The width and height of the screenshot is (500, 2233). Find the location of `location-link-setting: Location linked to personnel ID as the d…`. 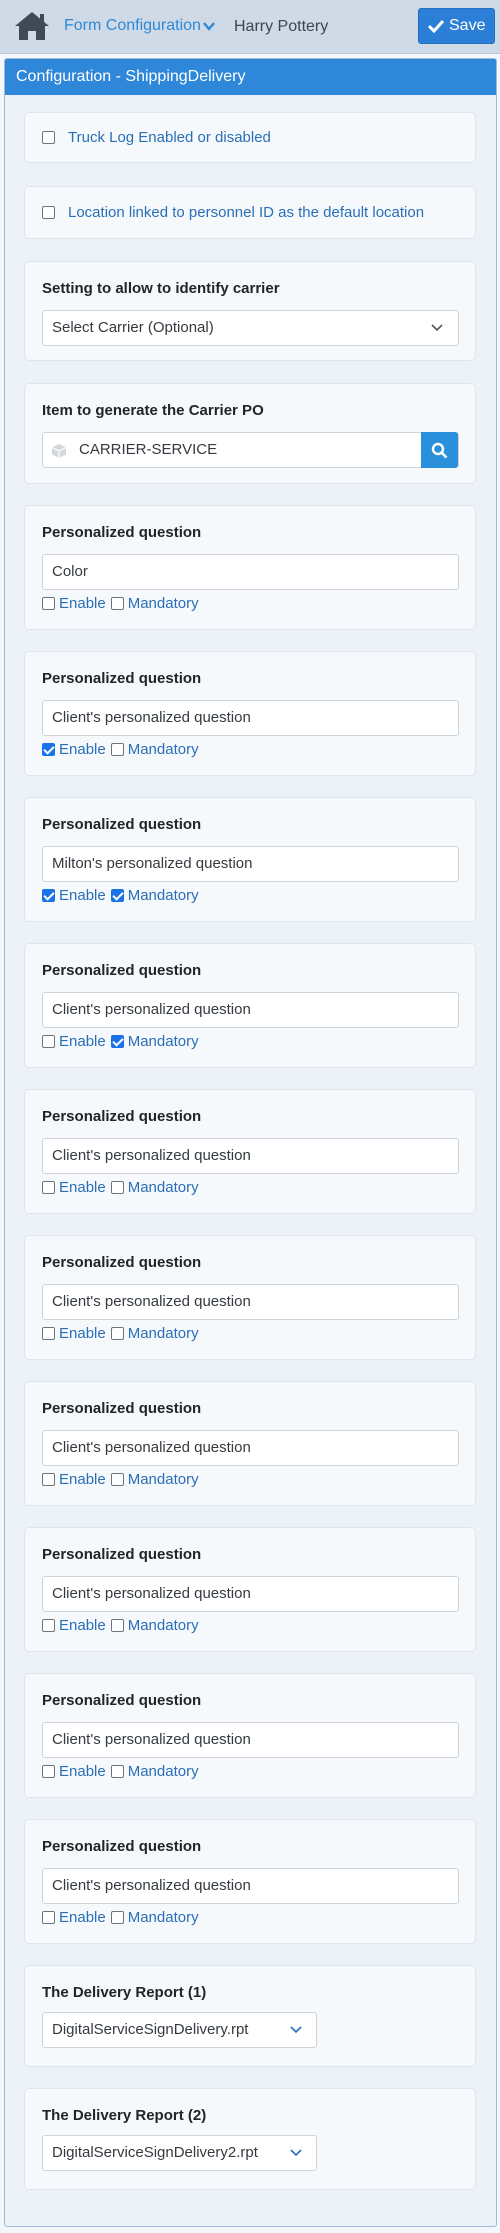

location-link-setting: Location linked to personnel ID as the d… is located at coordinates (233, 212).